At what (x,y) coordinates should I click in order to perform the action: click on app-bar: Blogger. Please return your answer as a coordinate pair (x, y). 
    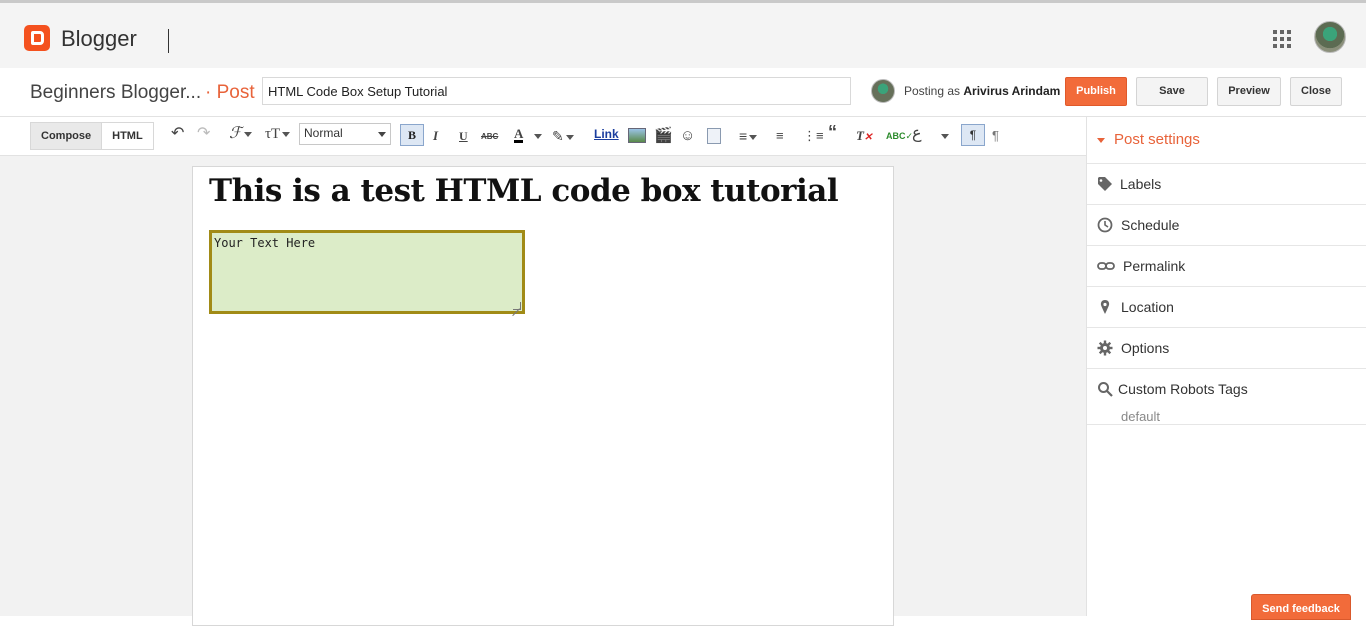
    Looking at the image, I should click on (683, 34).